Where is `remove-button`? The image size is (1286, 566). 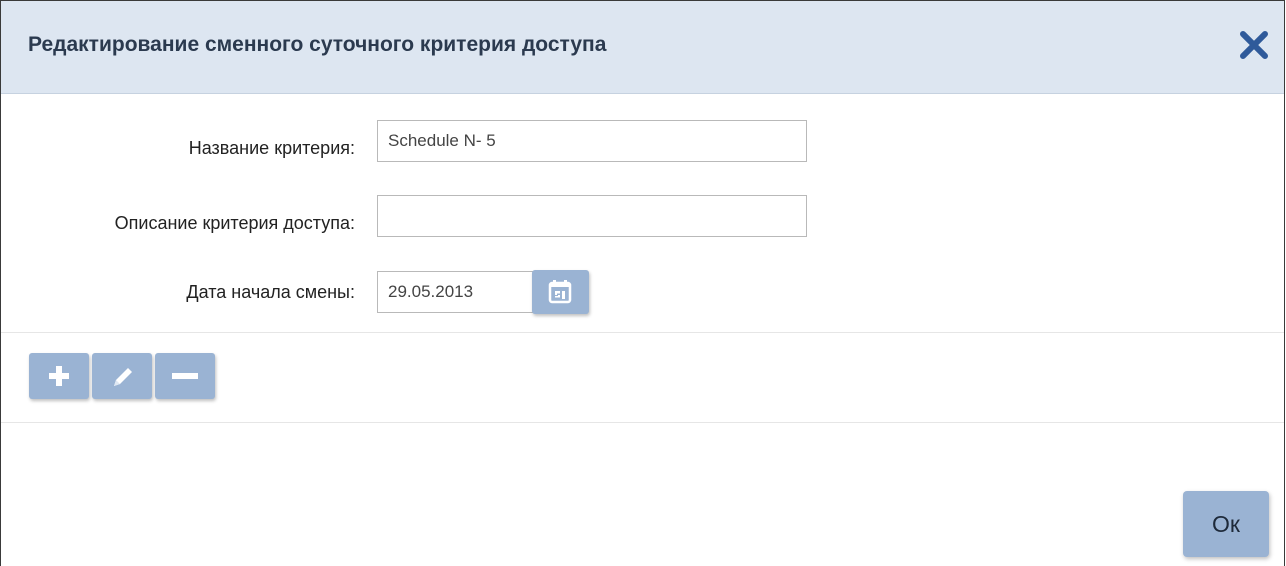
remove-button is located at coordinates (185, 376).